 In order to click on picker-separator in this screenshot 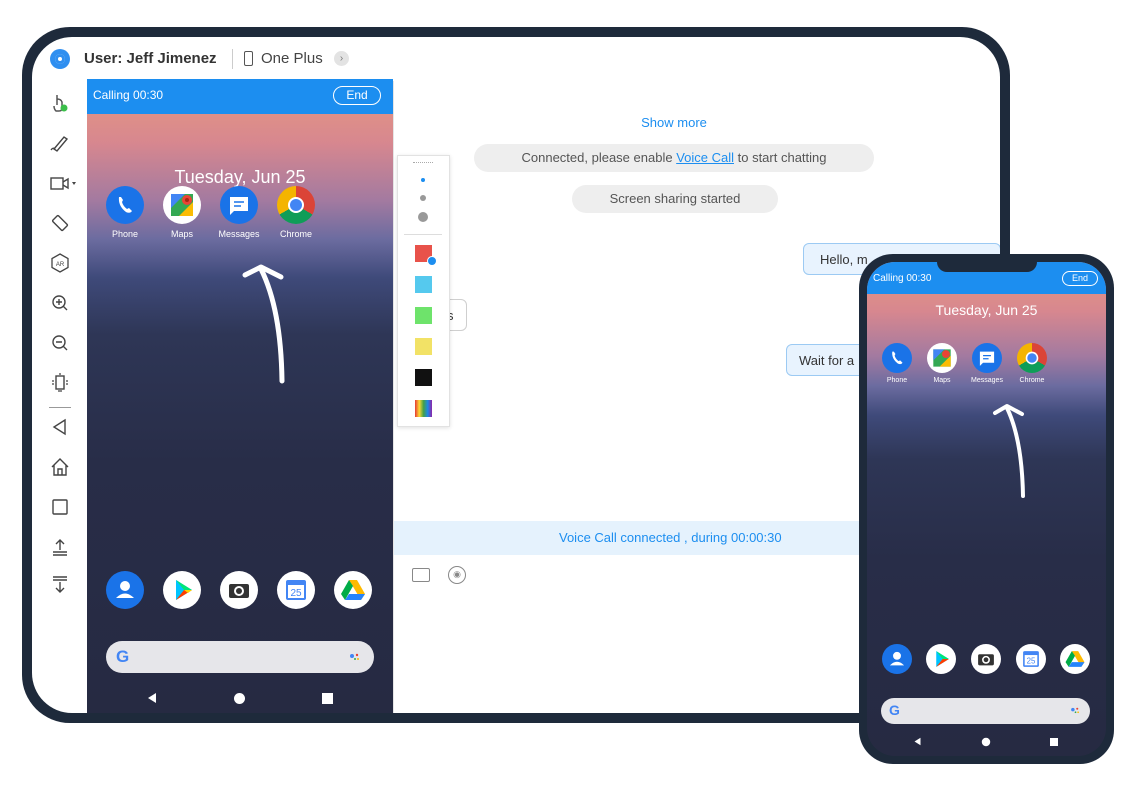, I will do `click(423, 234)`.